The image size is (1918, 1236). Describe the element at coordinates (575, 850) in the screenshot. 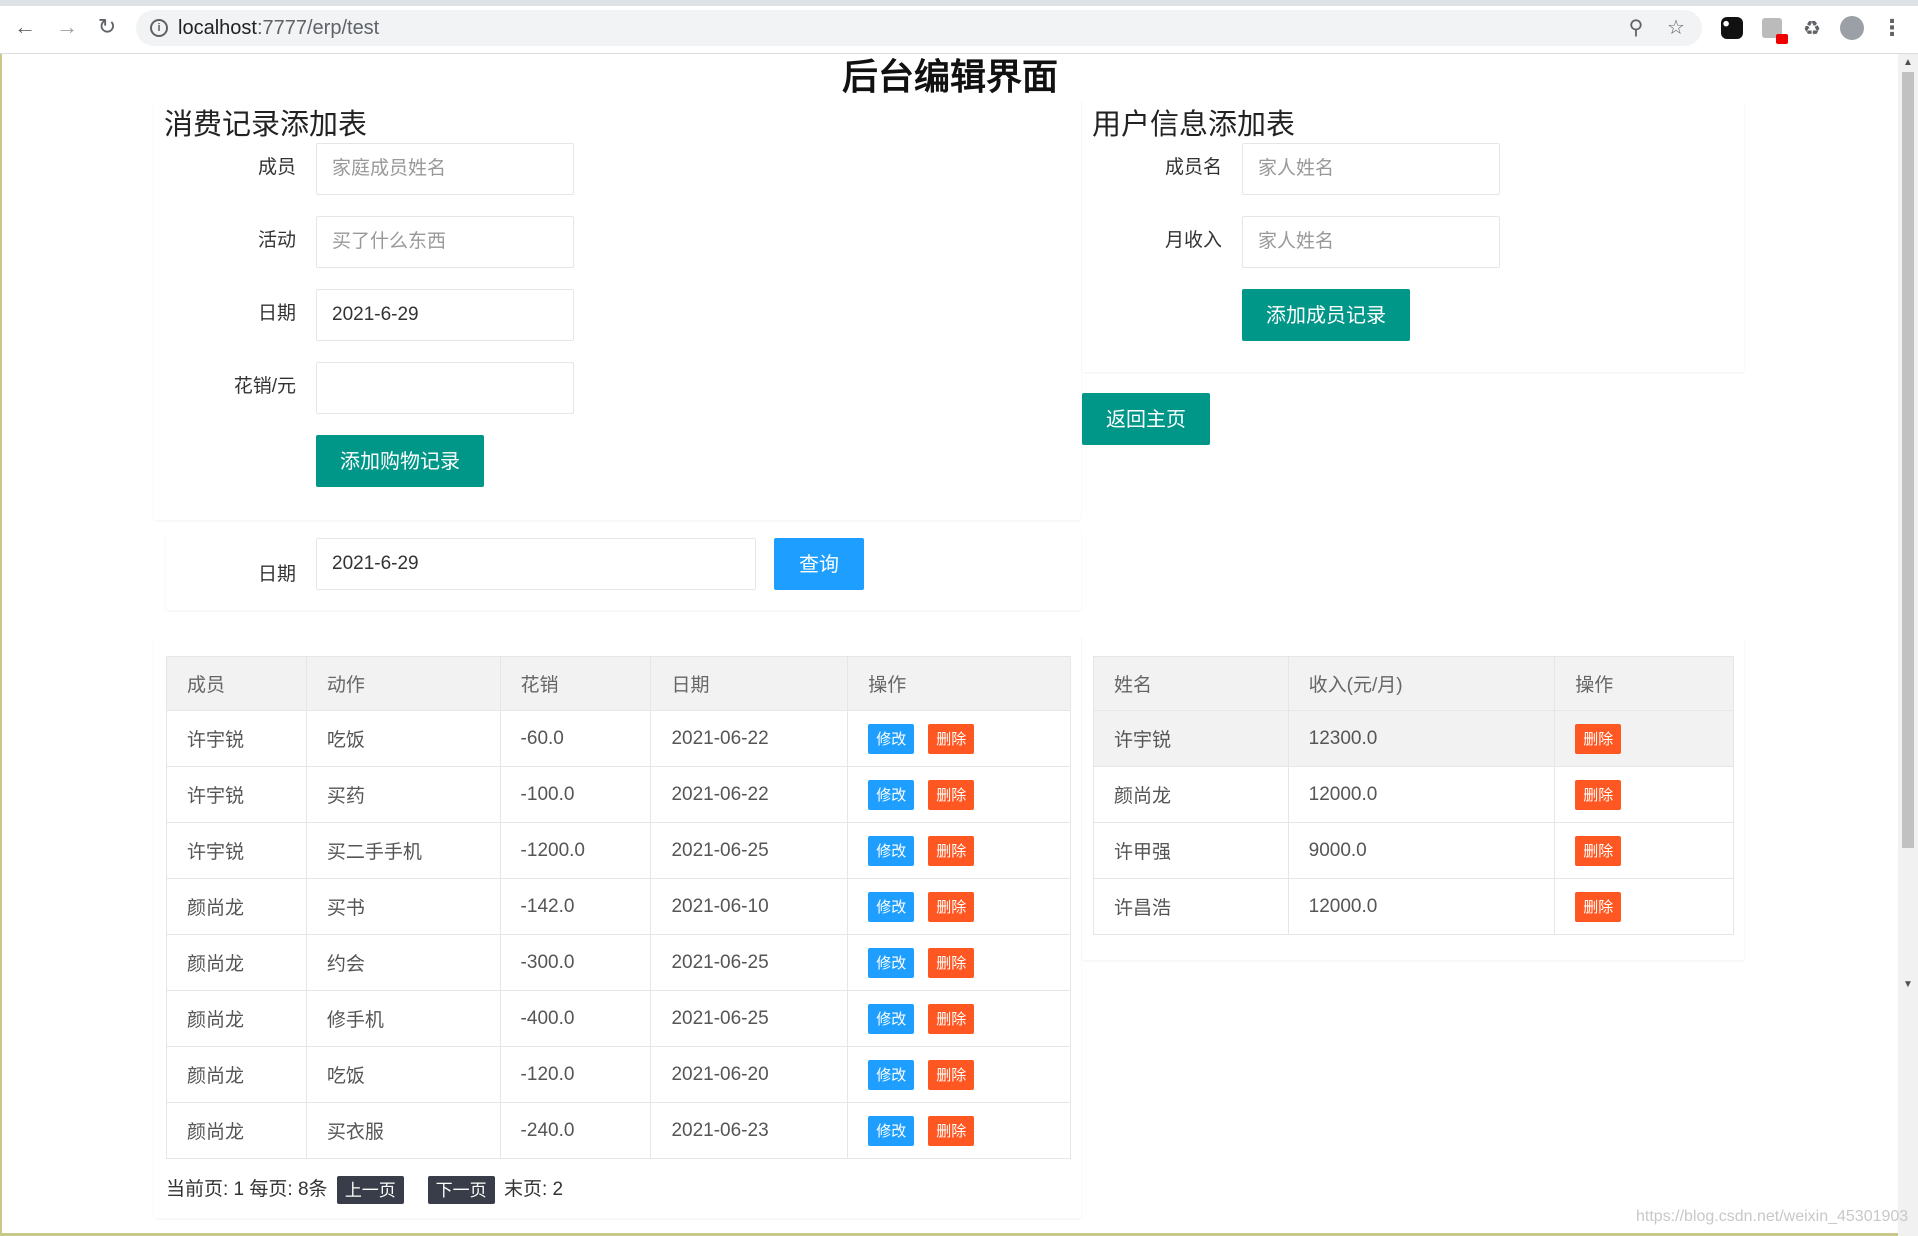

I see `cell-cost: -1200.0` at that location.